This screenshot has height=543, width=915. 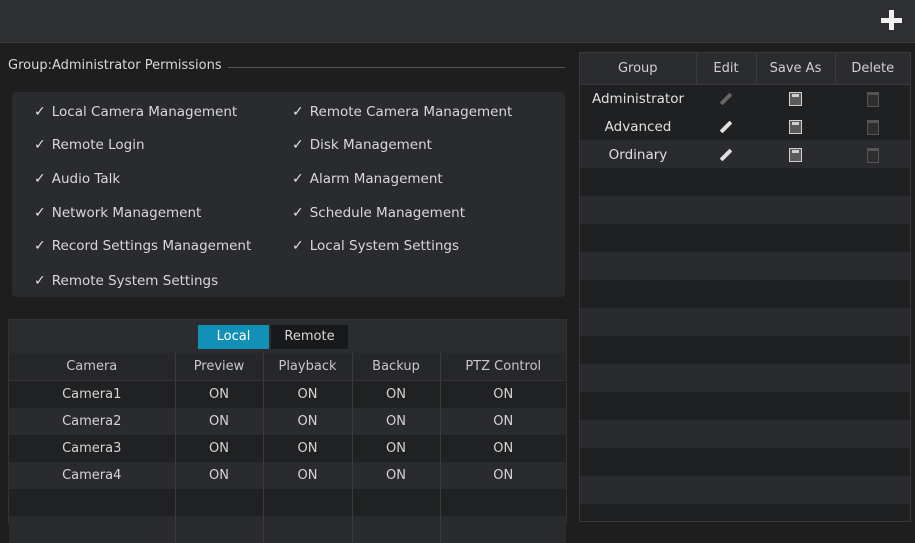 What do you see at coordinates (89, 145) in the screenshot?
I see `permission-item: ✓ Remote Login` at bounding box center [89, 145].